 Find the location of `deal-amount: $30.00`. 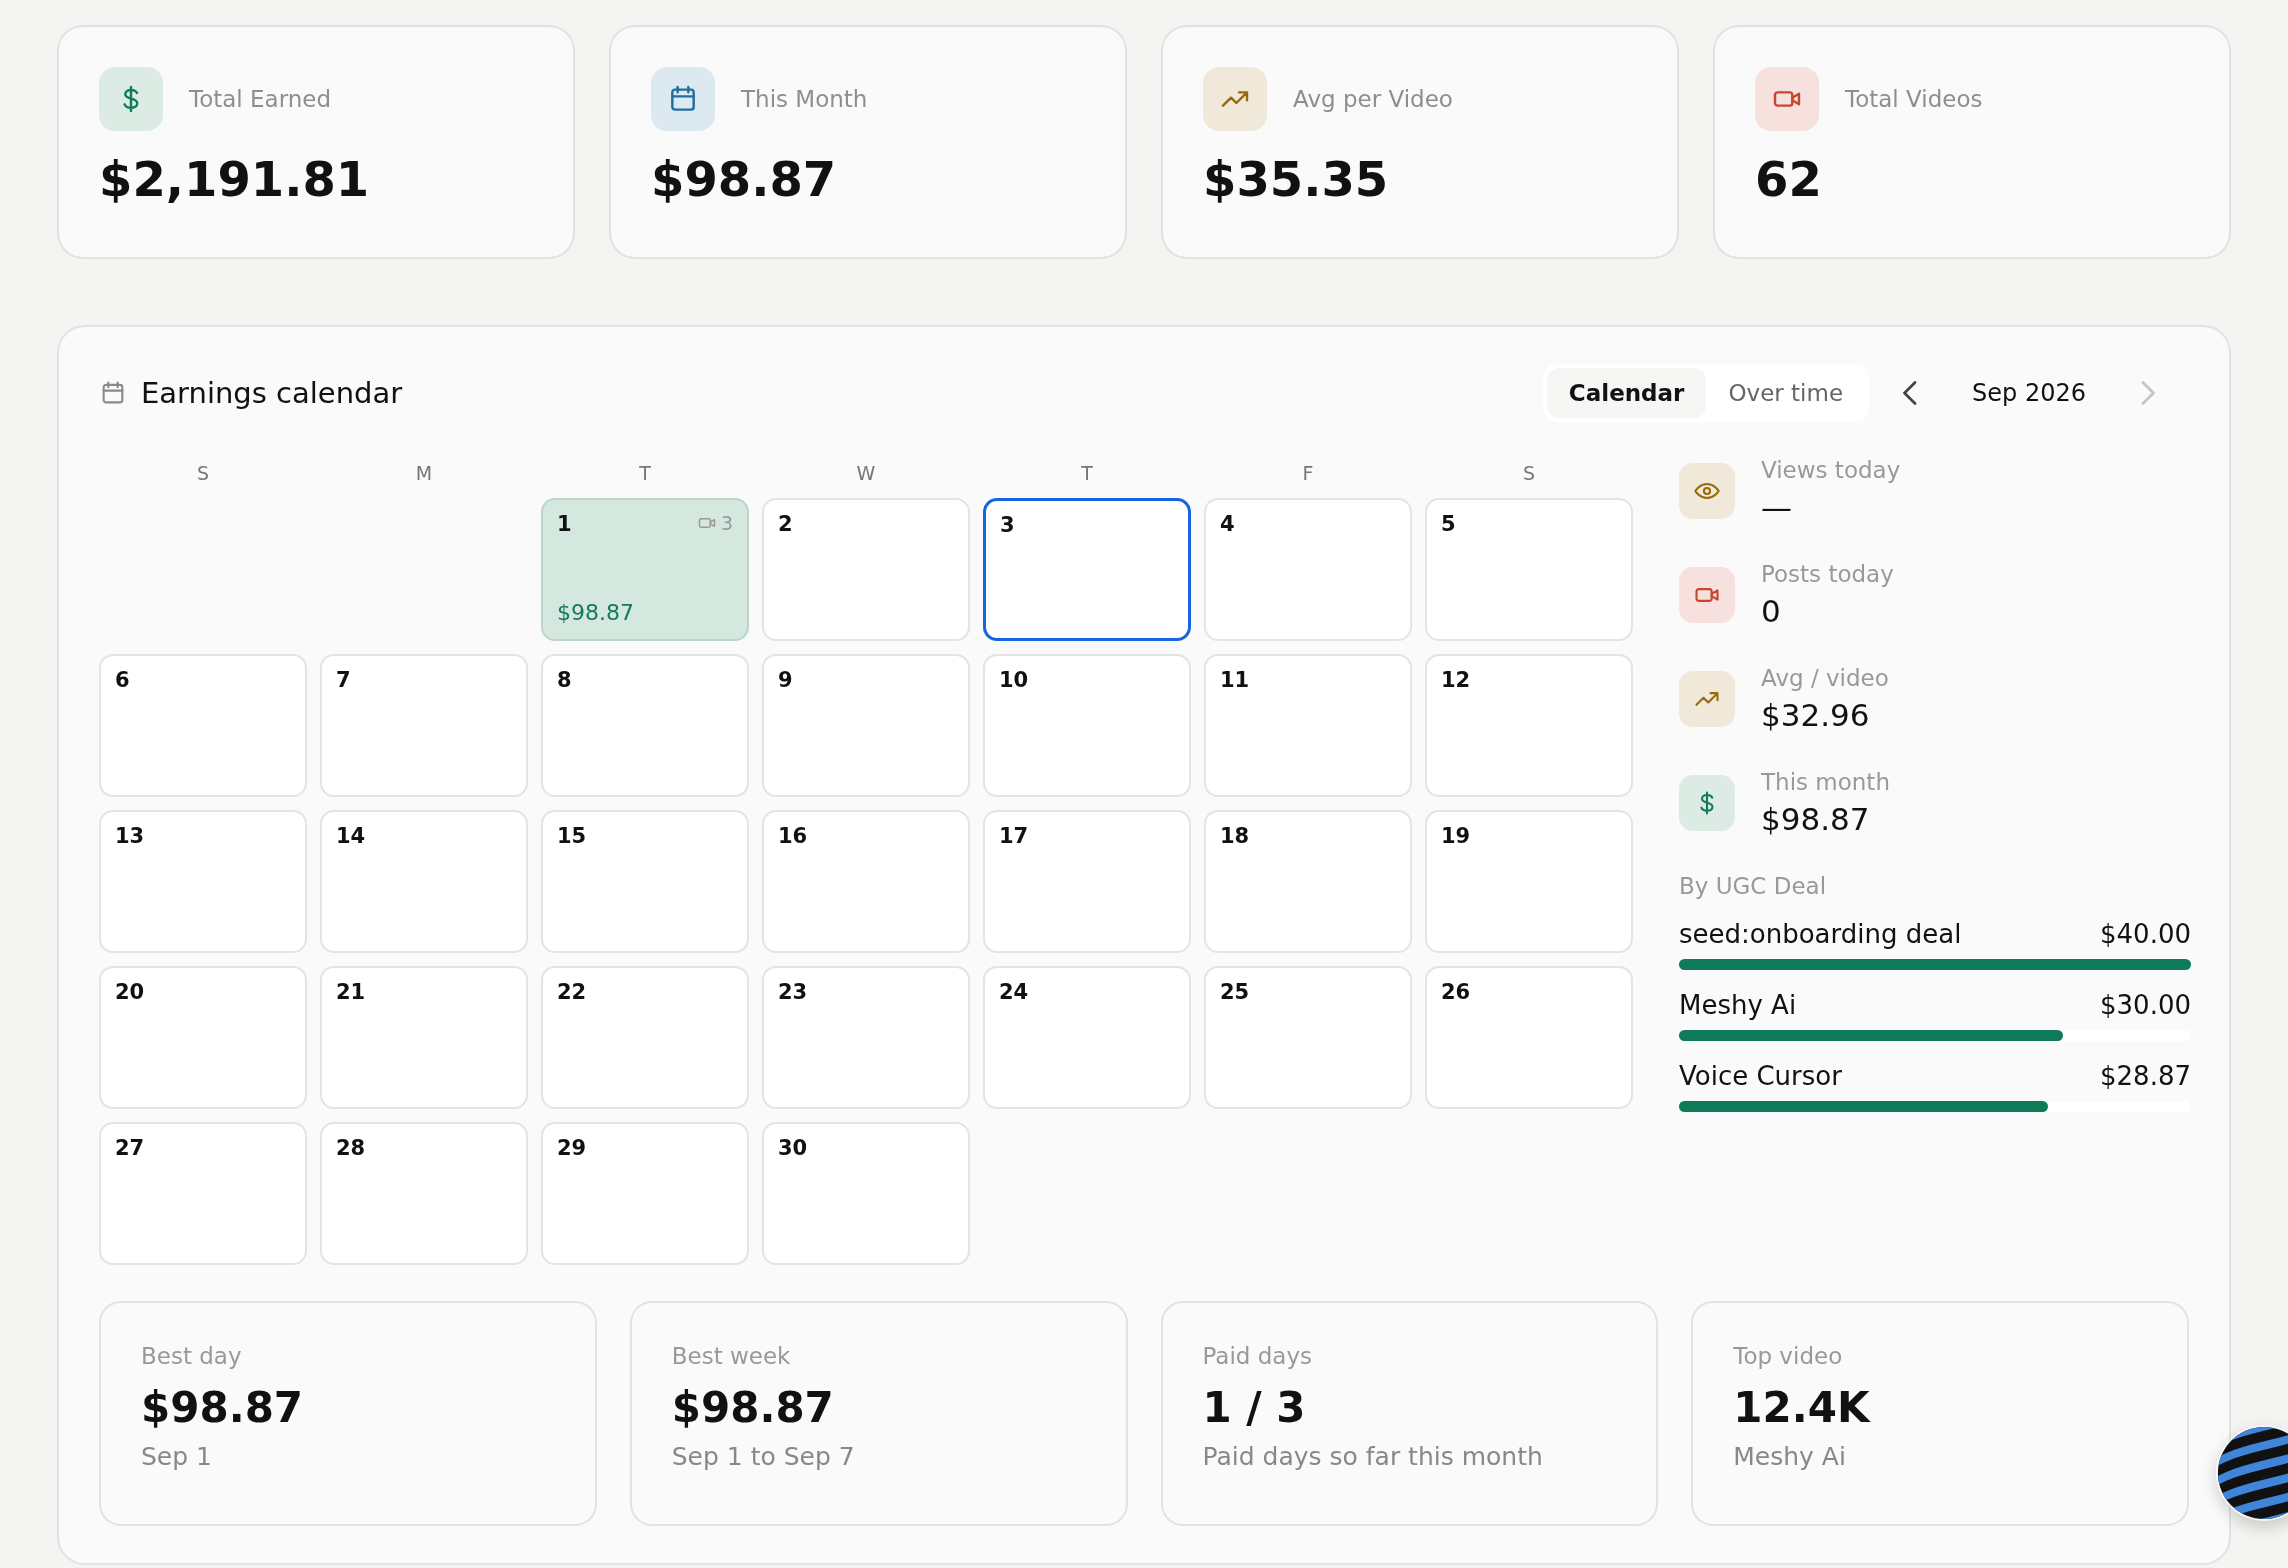

deal-amount: $30.00 is located at coordinates (2145, 1005).